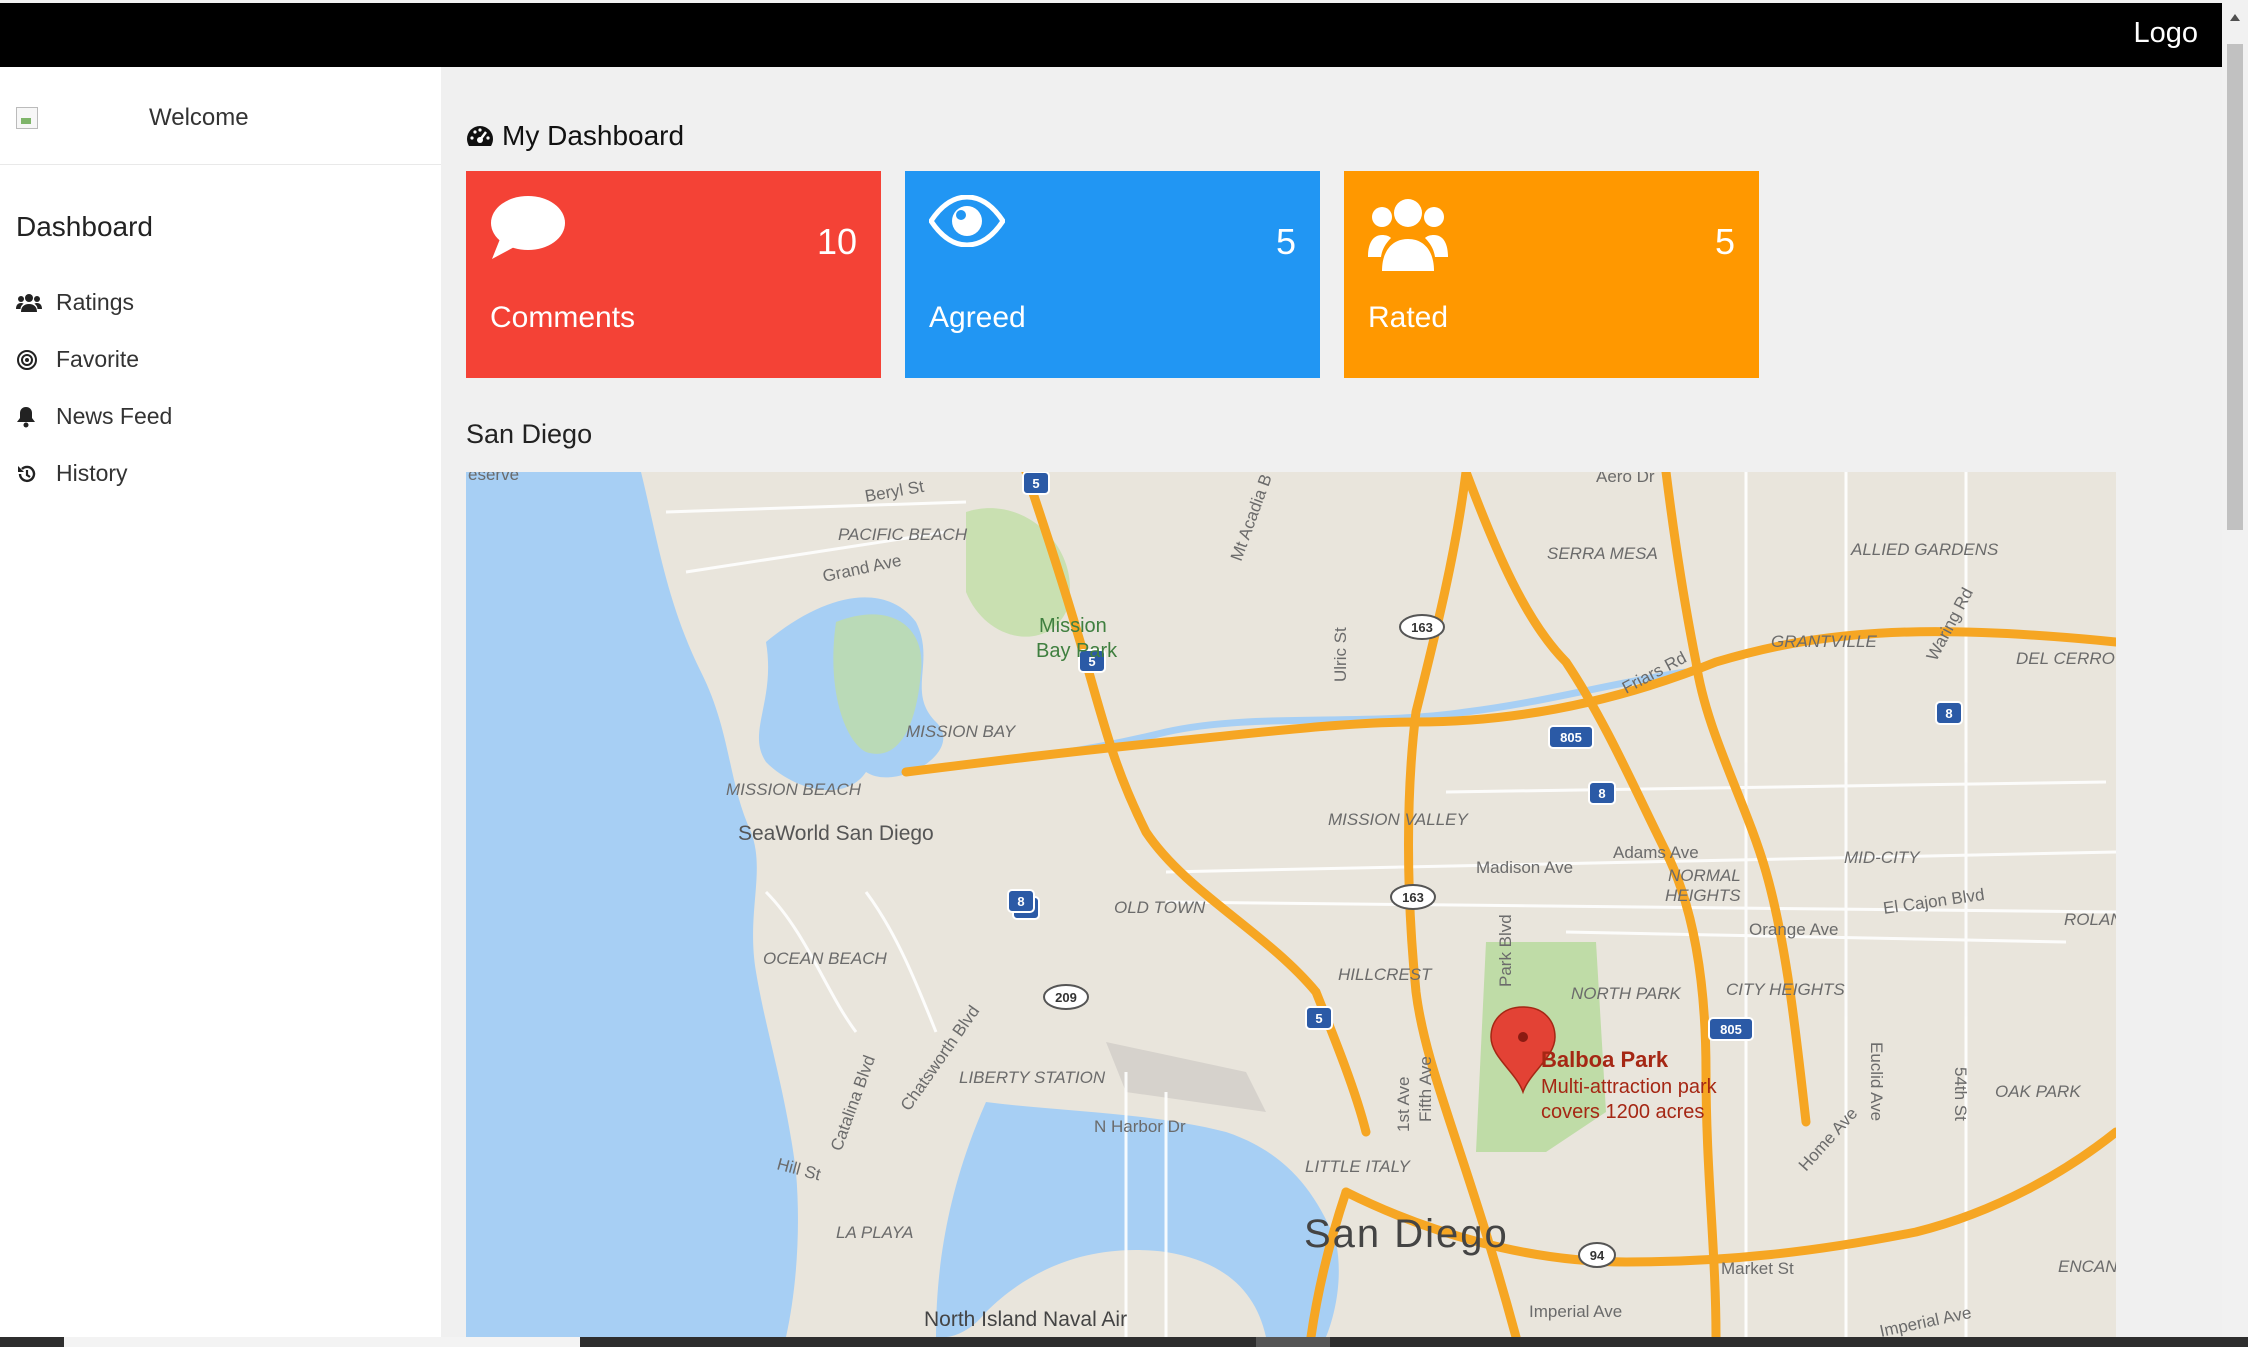  Describe the element at coordinates (528, 230) in the screenshot. I see `comment-icon` at that location.